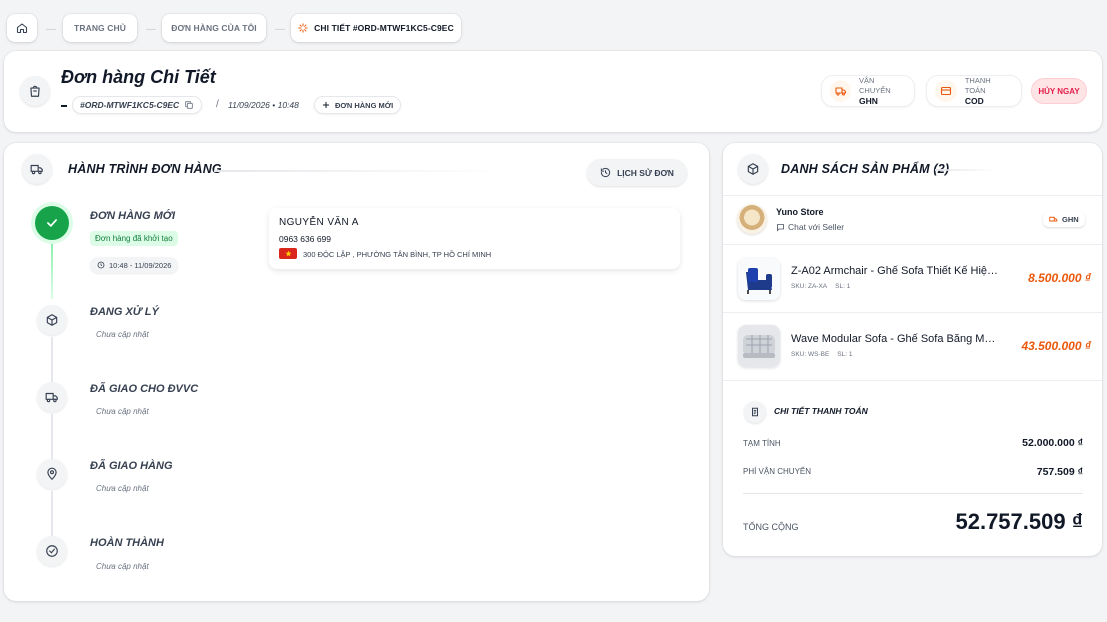 Image resolution: width=1107 pixels, height=622 pixels. I want to click on step-title: HOÀN THÀNH, so click(127, 543).